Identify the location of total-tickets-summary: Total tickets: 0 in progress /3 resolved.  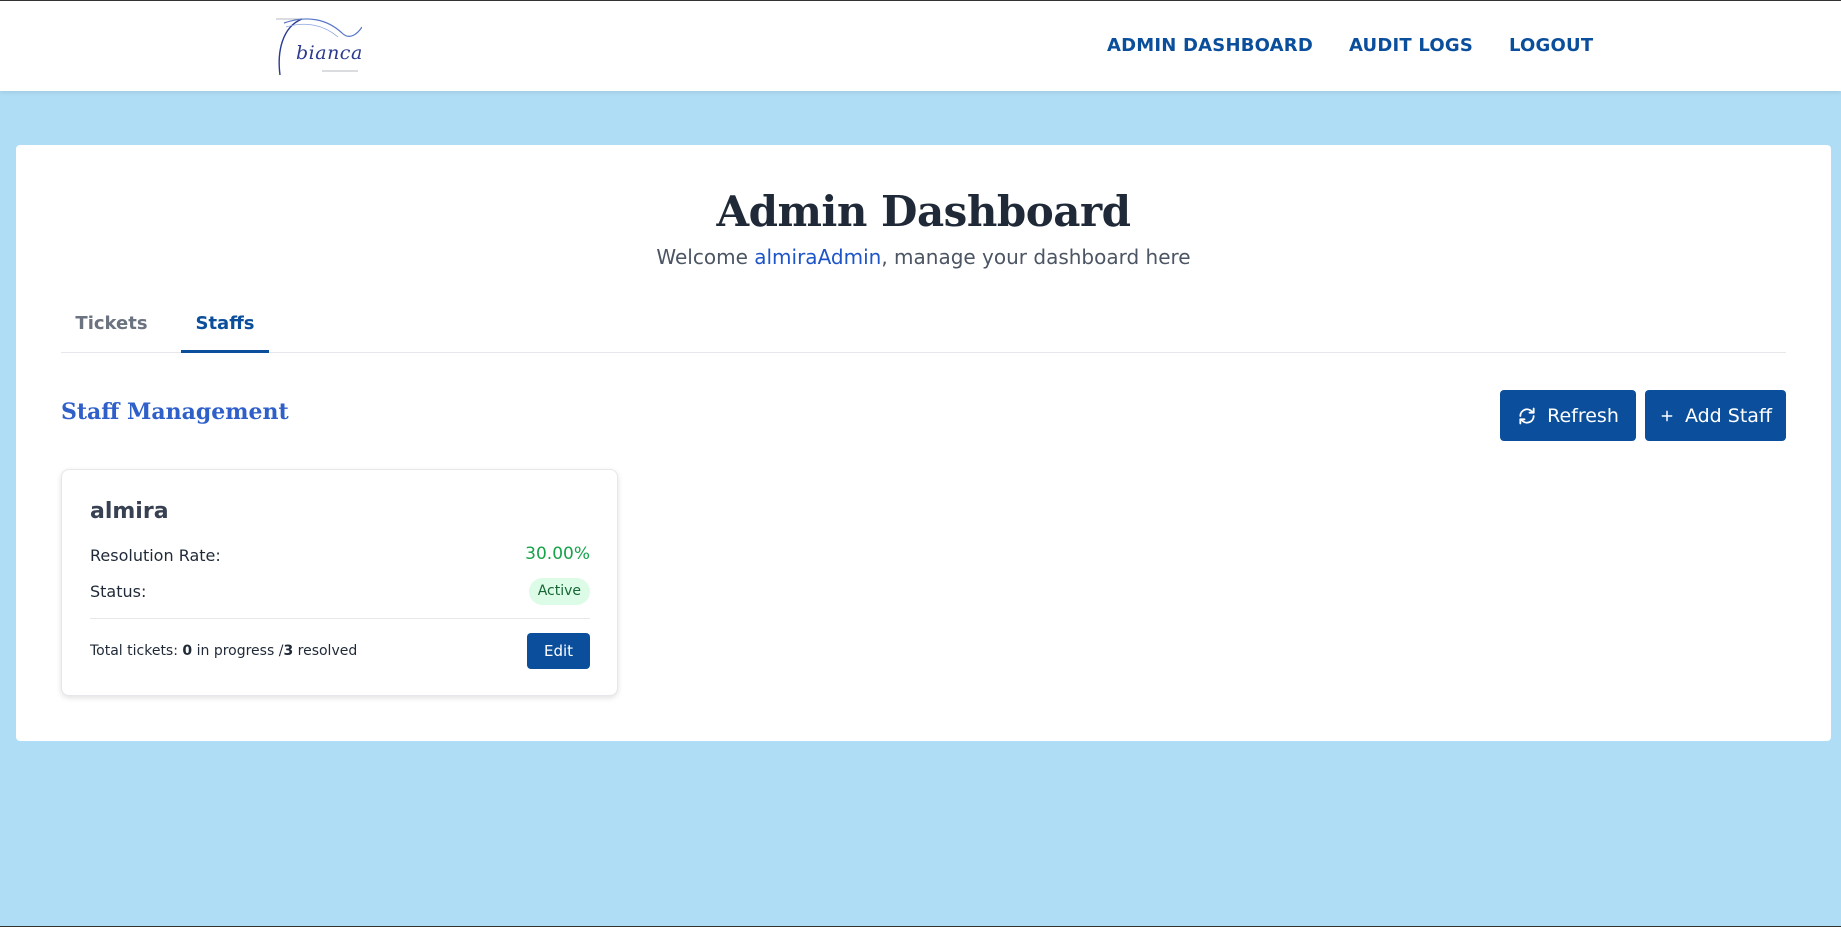
(223, 651).